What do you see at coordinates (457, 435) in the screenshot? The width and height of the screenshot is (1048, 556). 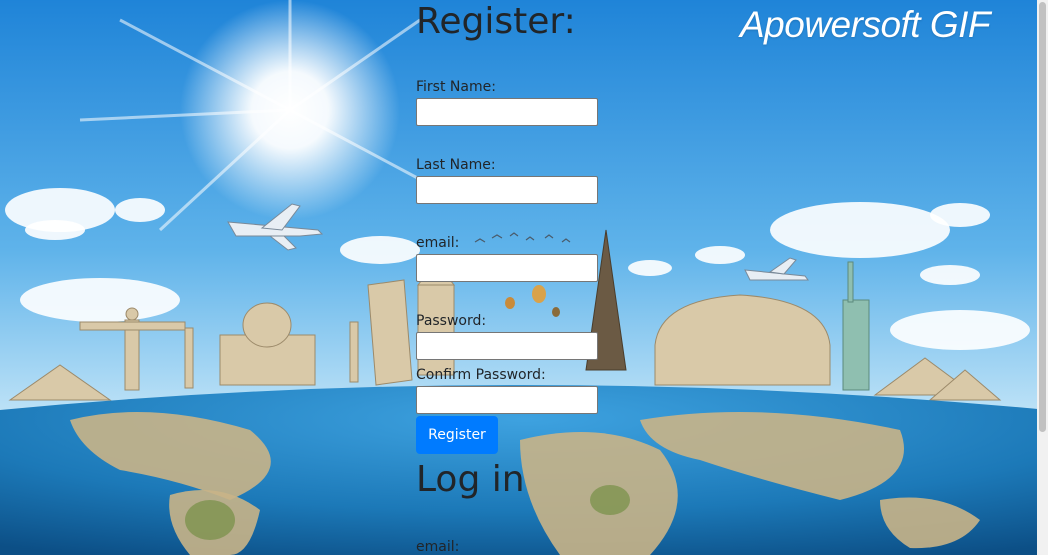 I see `register-button: Register` at bounding box center [457, 435].